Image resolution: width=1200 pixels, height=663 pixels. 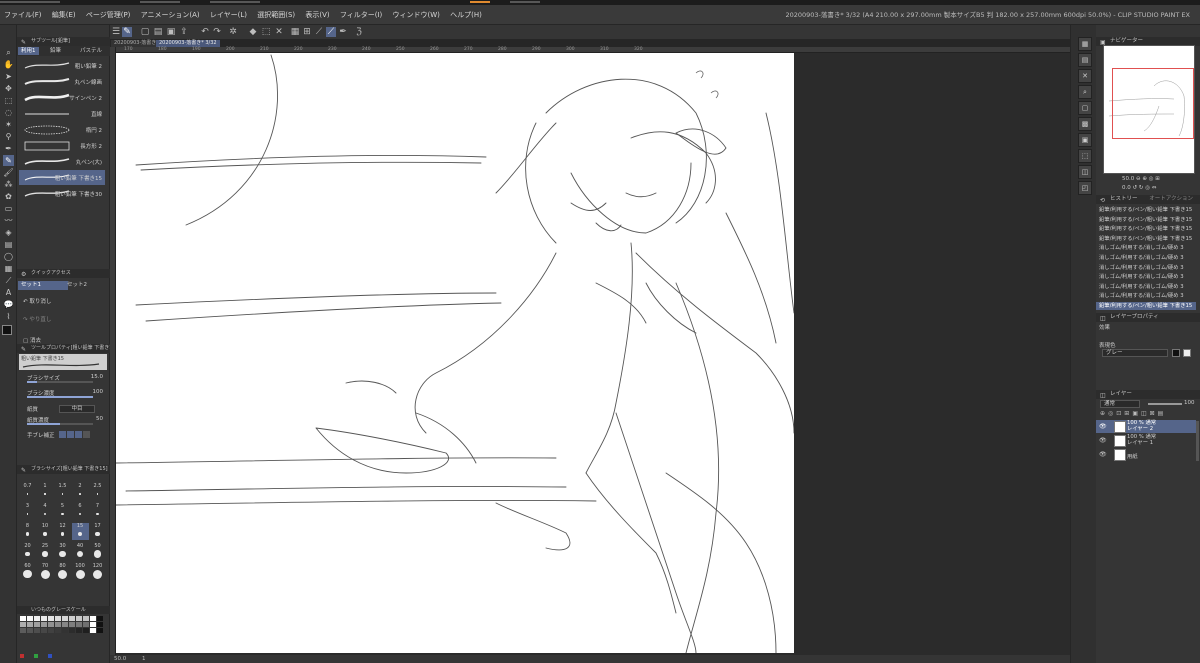 I want to click on brush-item-active: 粗い鉛筆 下書き15, so click(x=62, y=177).